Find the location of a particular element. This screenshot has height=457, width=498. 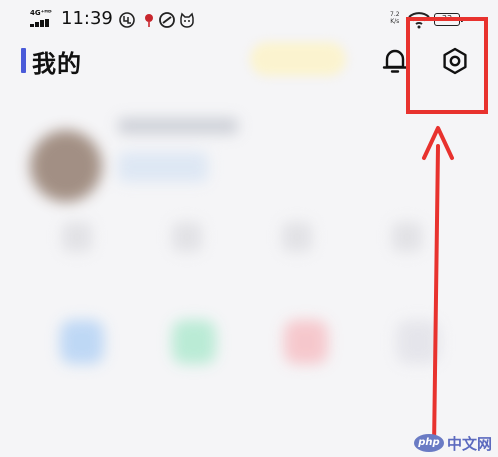

signal-icon: 4G⁺ᴴᴰ is located at coordinates (43, 18).